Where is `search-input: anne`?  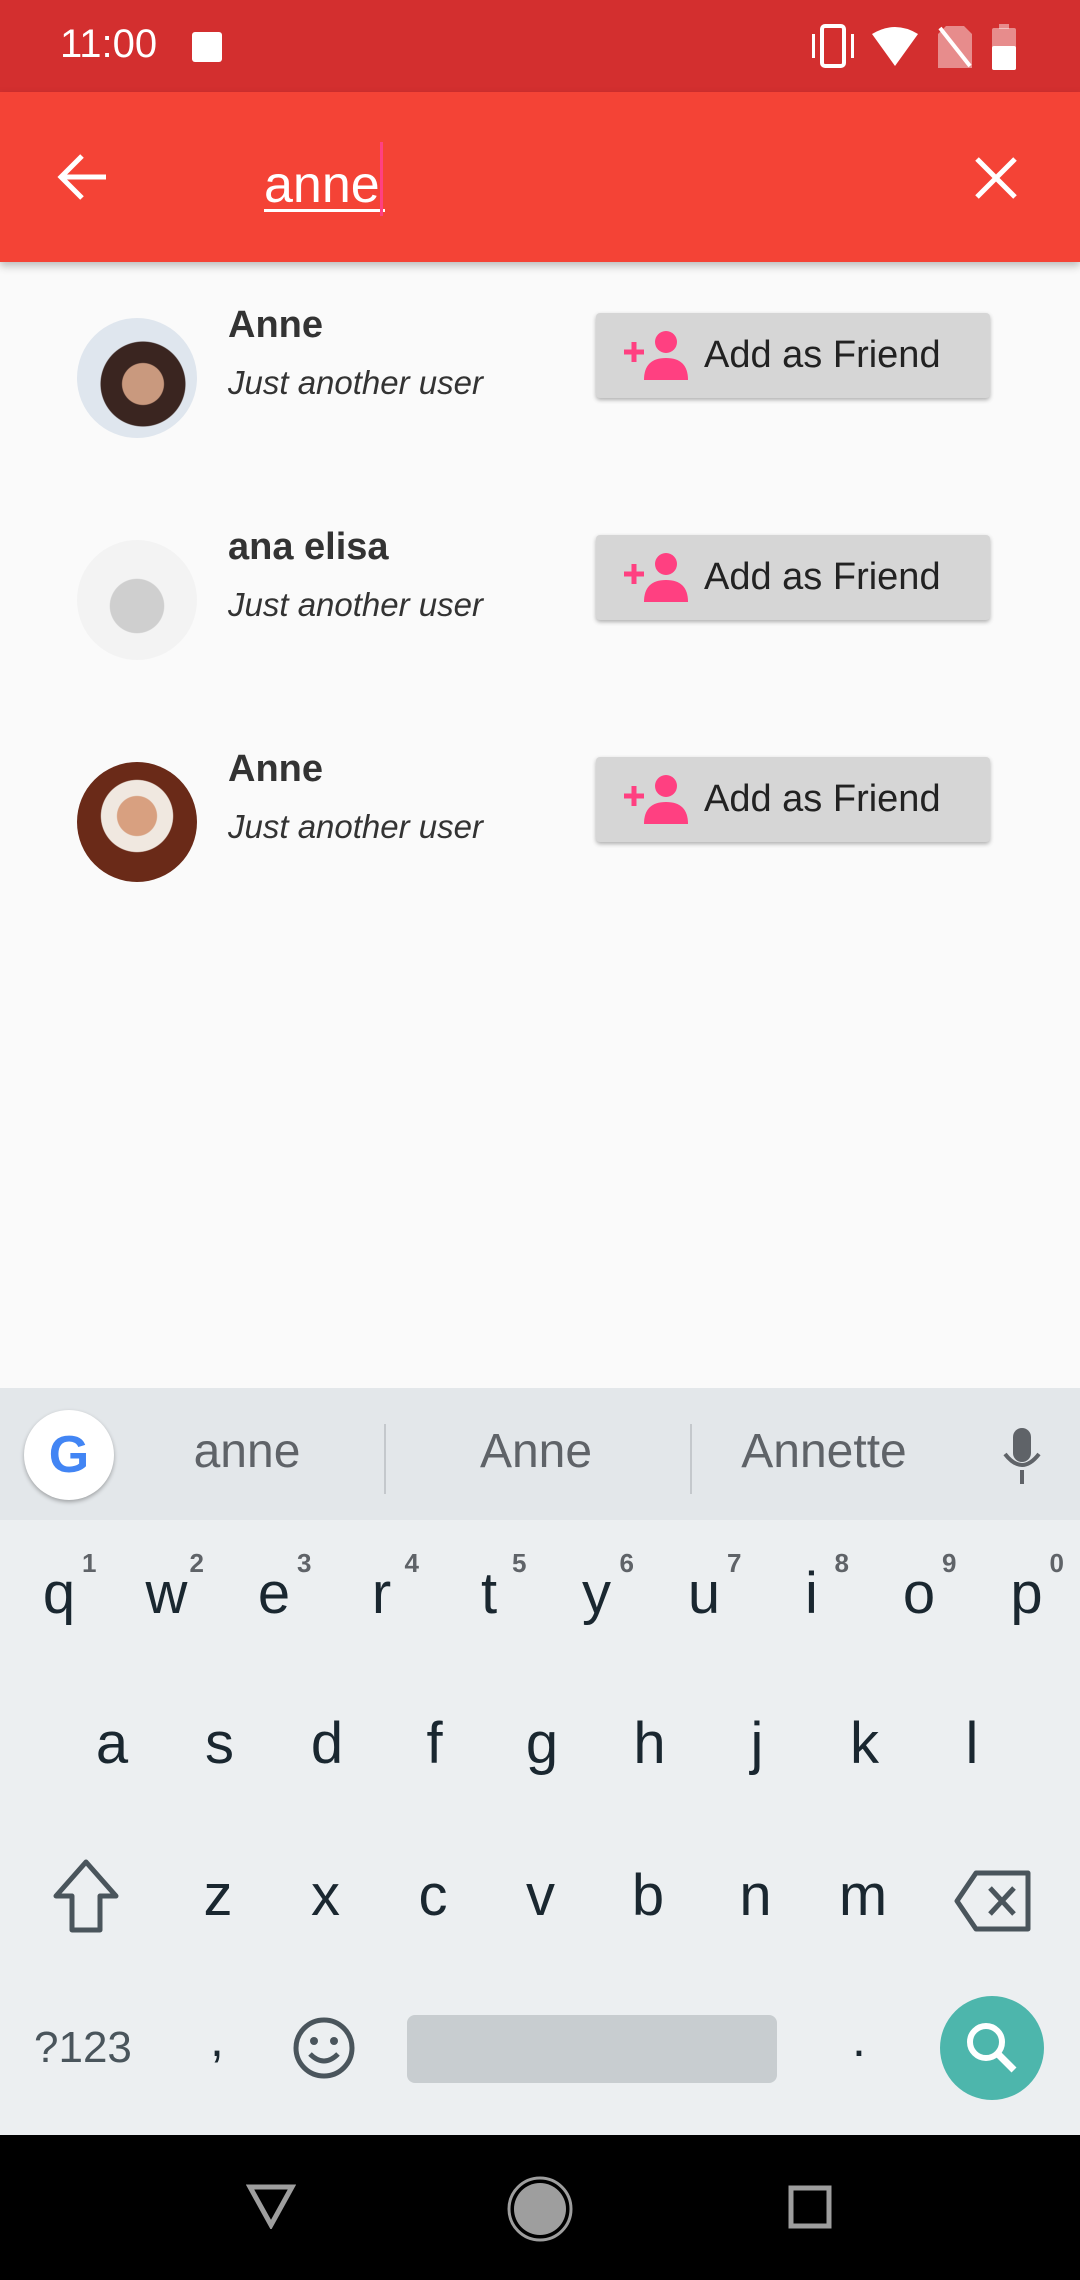
search-input: anne is located at coordinates (324, 179).